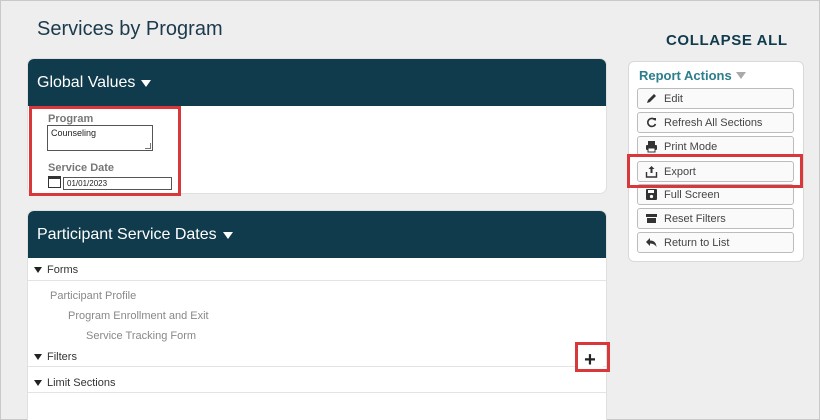  I want to click on save-icon, so click(651, 195).